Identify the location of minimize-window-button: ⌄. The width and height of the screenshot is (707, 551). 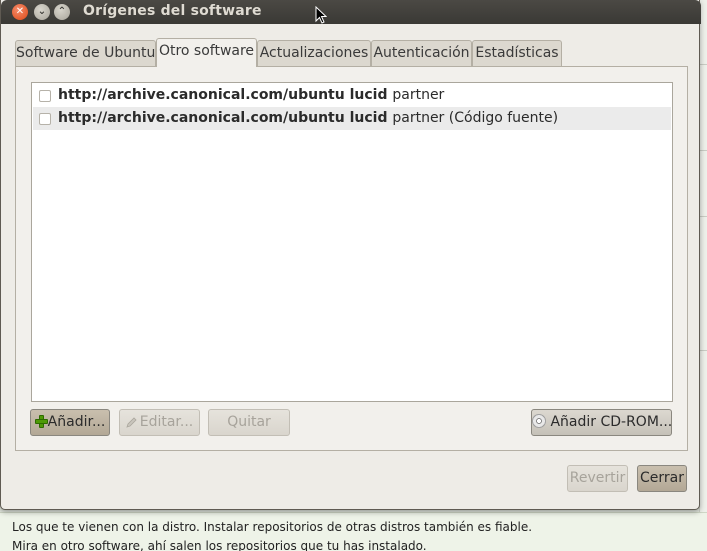
(42, 12).